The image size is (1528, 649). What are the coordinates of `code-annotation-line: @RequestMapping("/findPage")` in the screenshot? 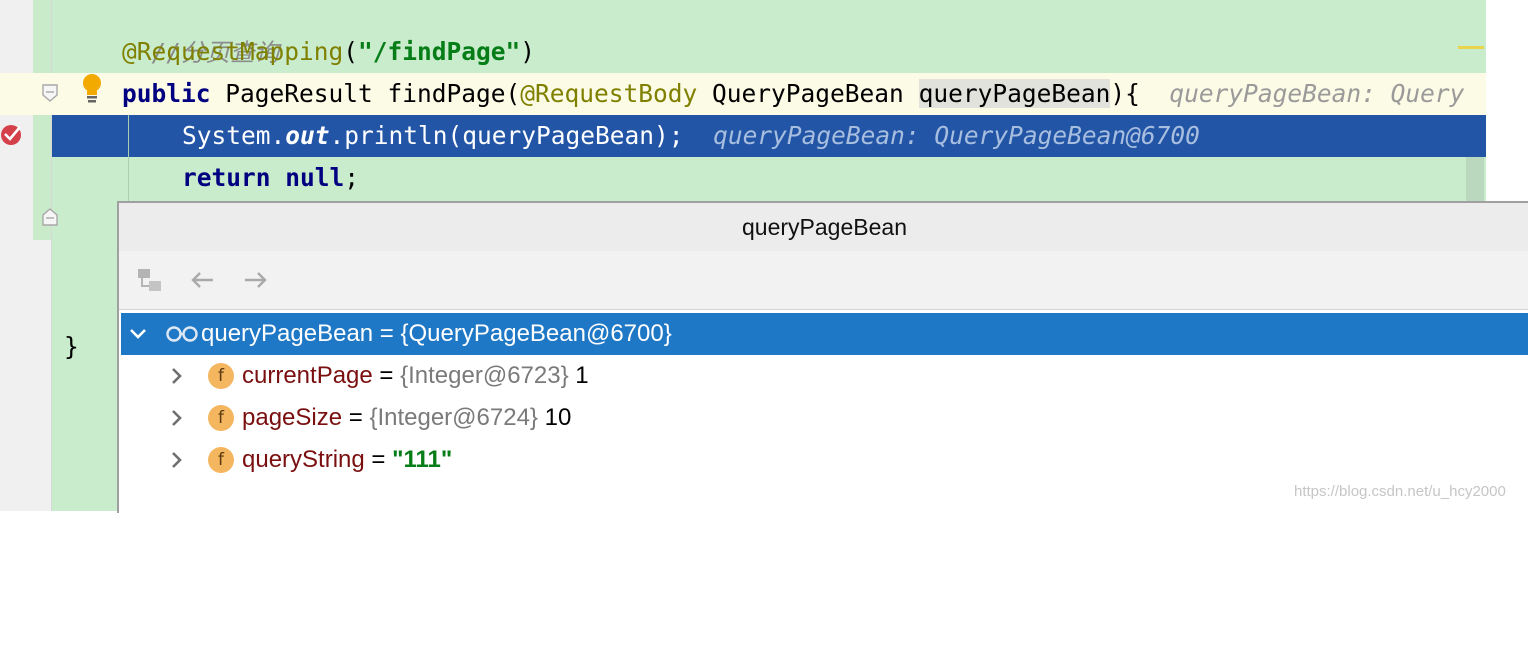 It's located at (329, 51).